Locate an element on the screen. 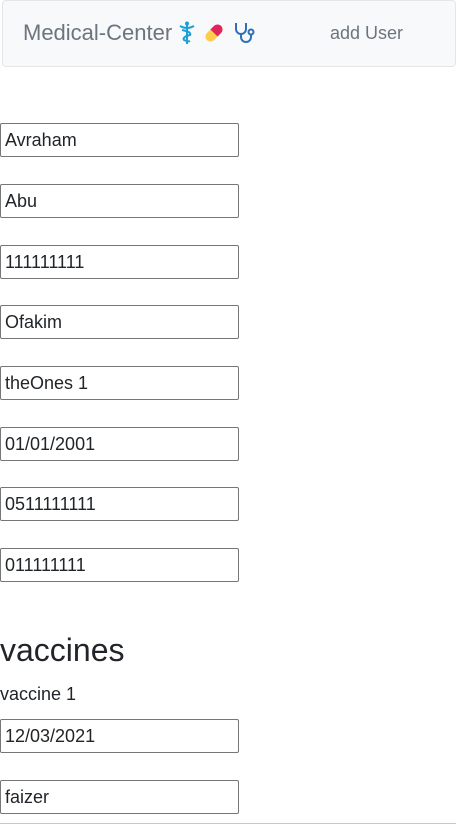 The height and width of the screenshot is (825, 456). brand: Medical-Center is located at coordinates (139, 33).